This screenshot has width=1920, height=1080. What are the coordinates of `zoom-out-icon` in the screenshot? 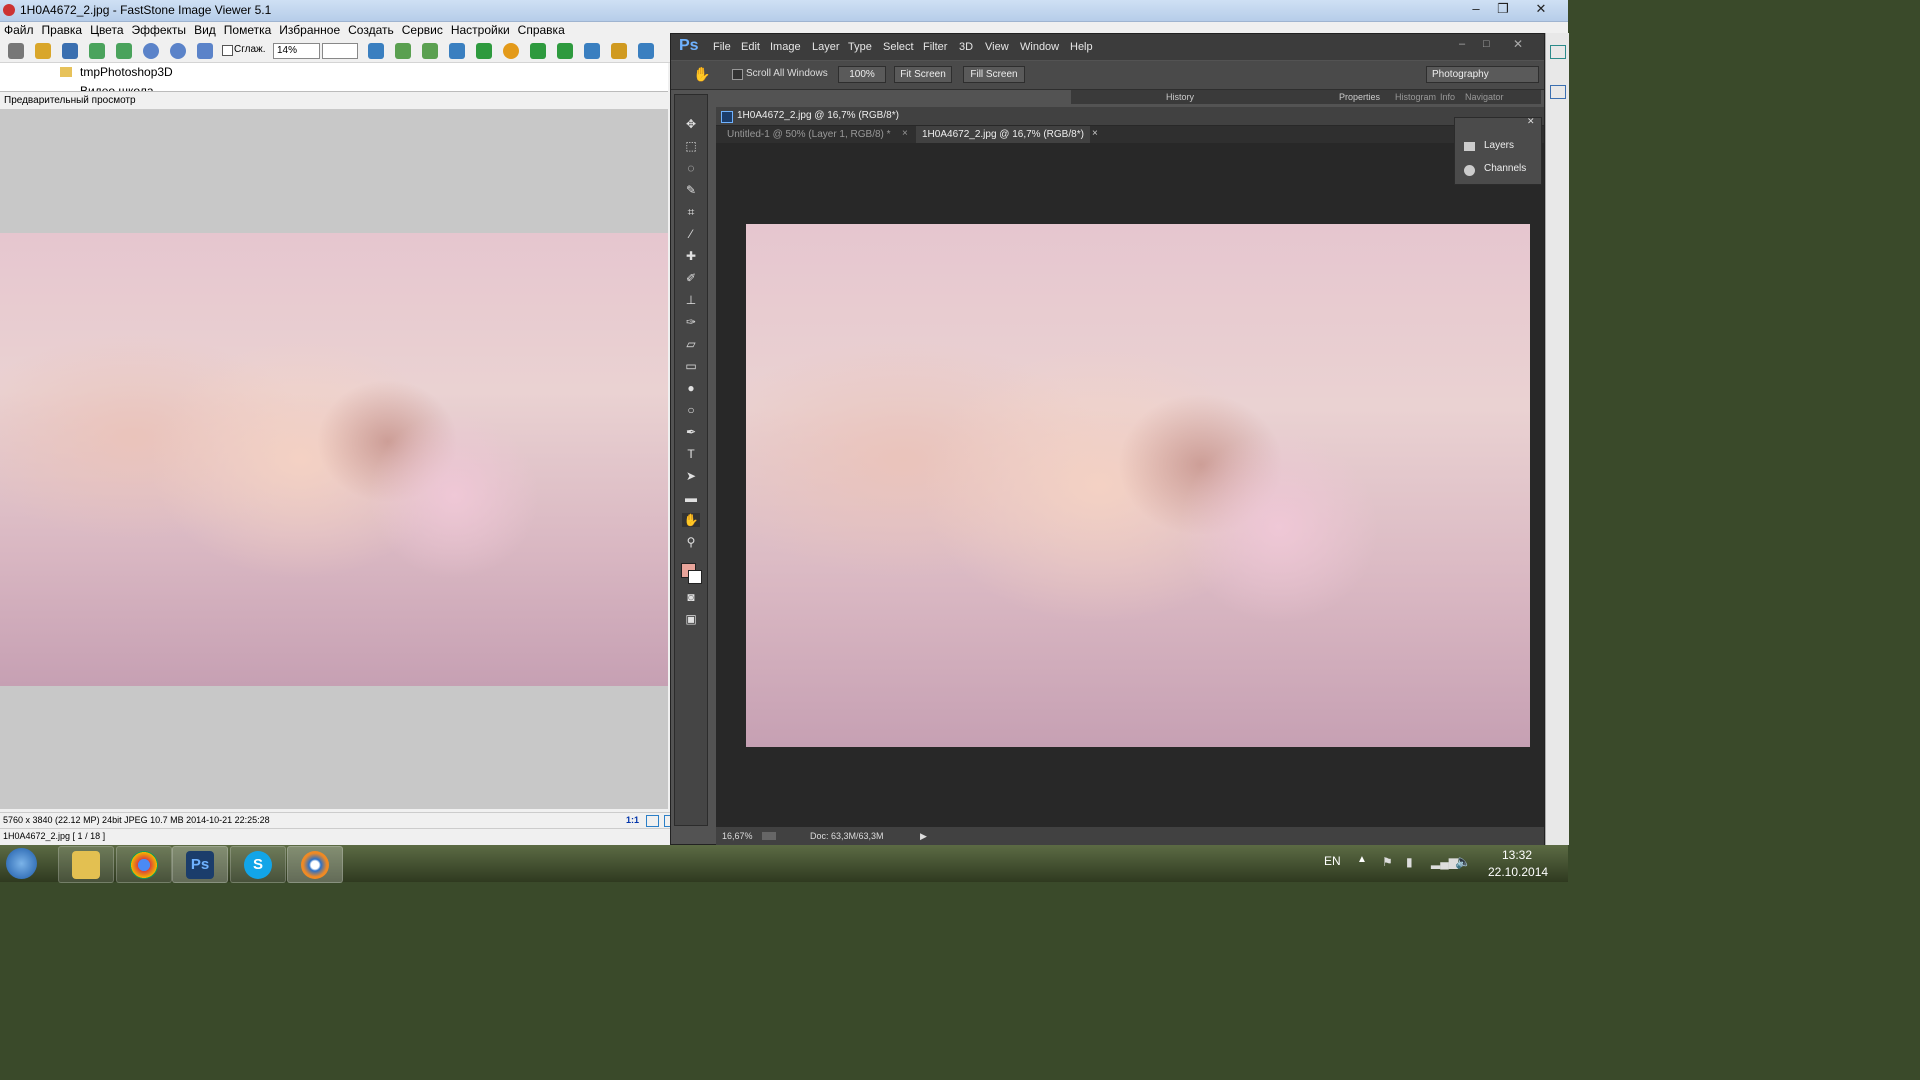 It's located at (178, 51).